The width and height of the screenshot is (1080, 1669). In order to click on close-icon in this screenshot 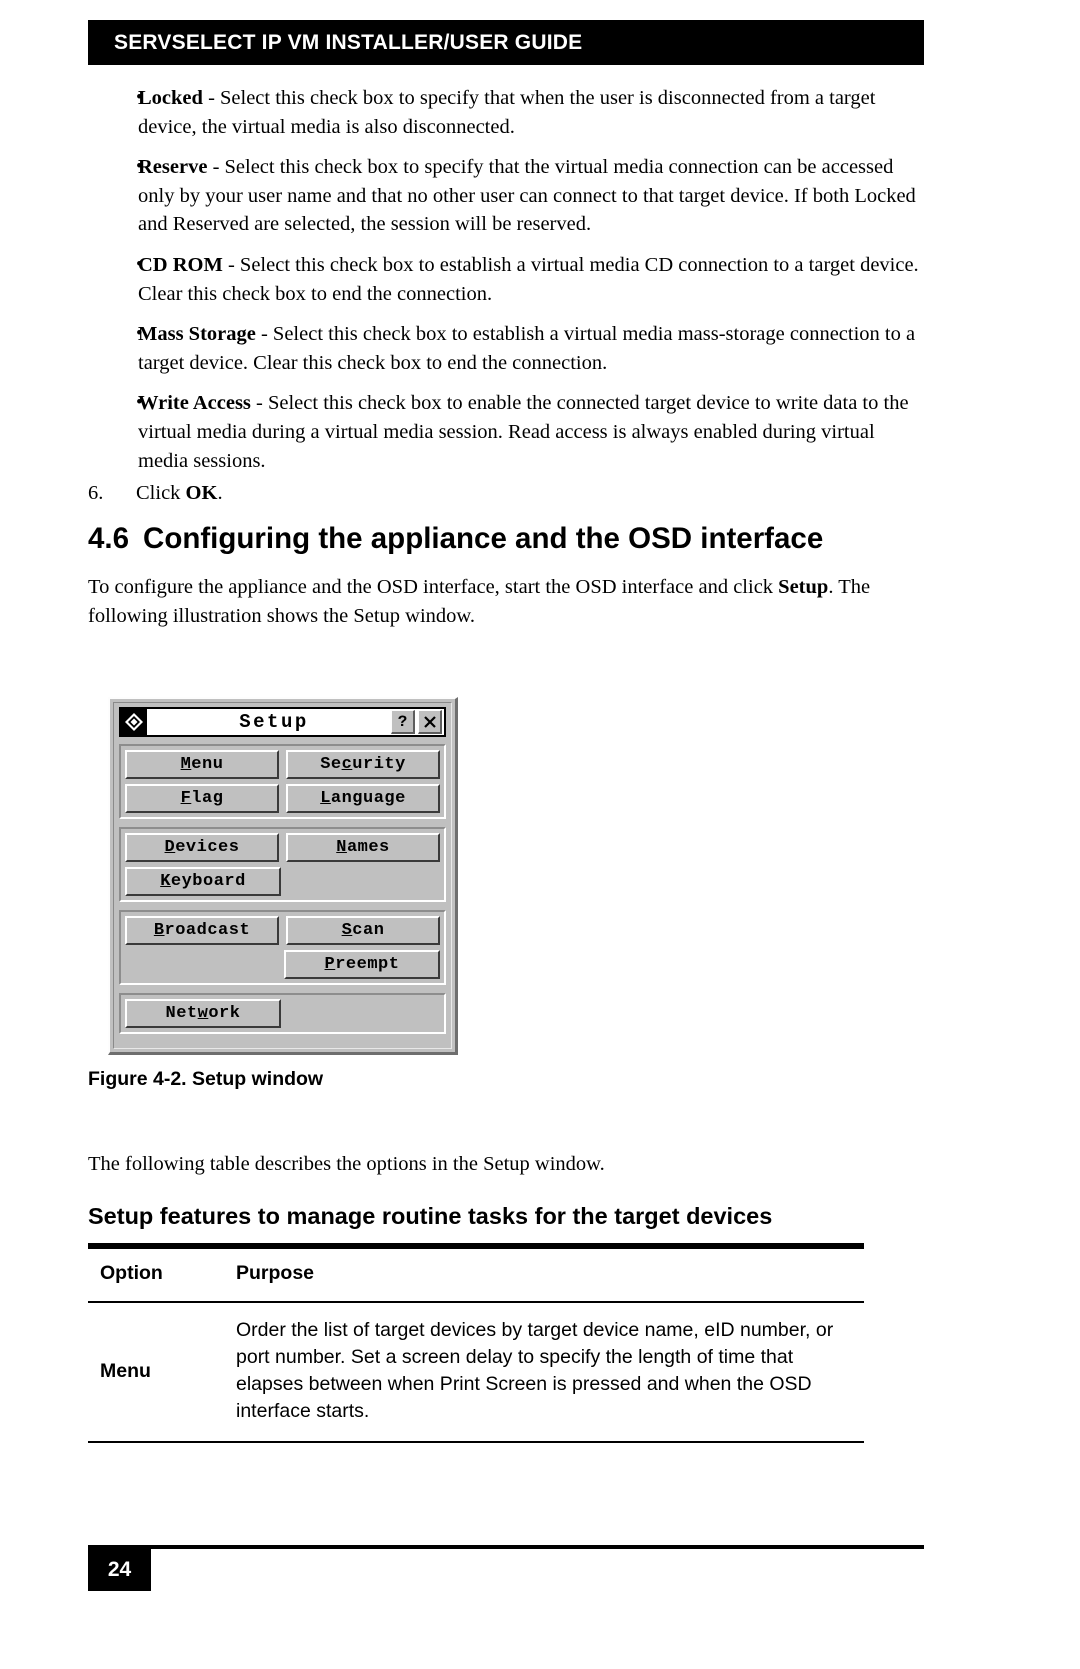, I will do `click(430, 722)`.